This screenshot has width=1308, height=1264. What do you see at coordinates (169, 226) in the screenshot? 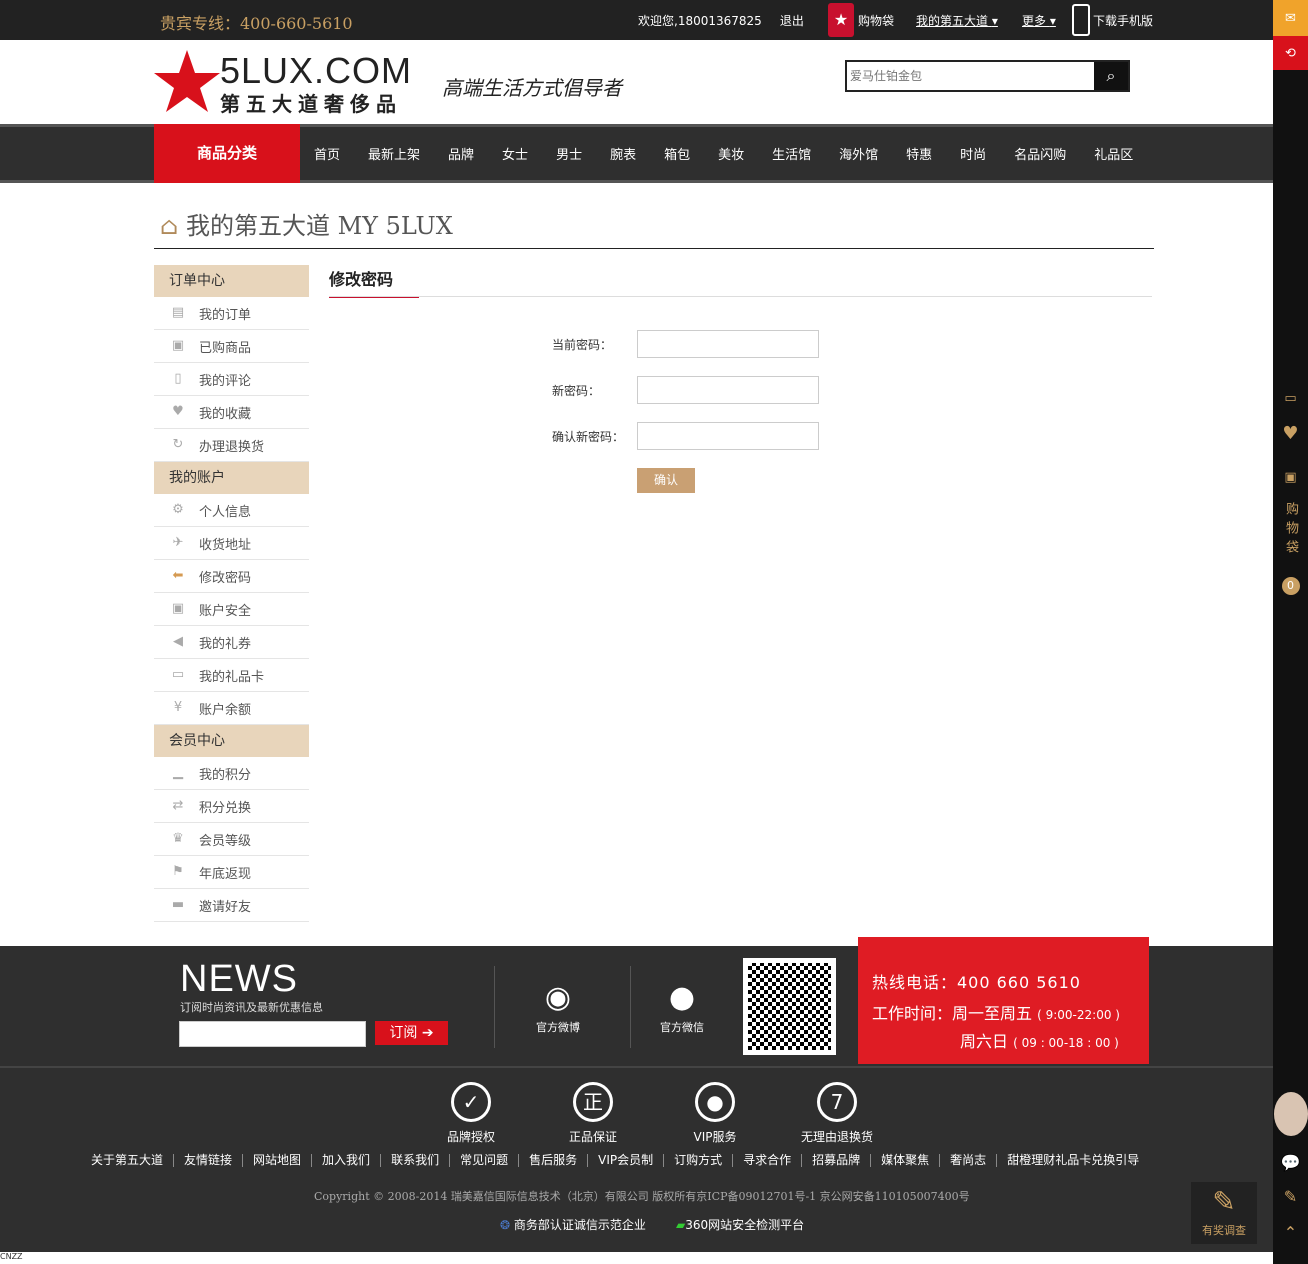
I see `home-icon: ⌂` at bounding box center [169, 226].